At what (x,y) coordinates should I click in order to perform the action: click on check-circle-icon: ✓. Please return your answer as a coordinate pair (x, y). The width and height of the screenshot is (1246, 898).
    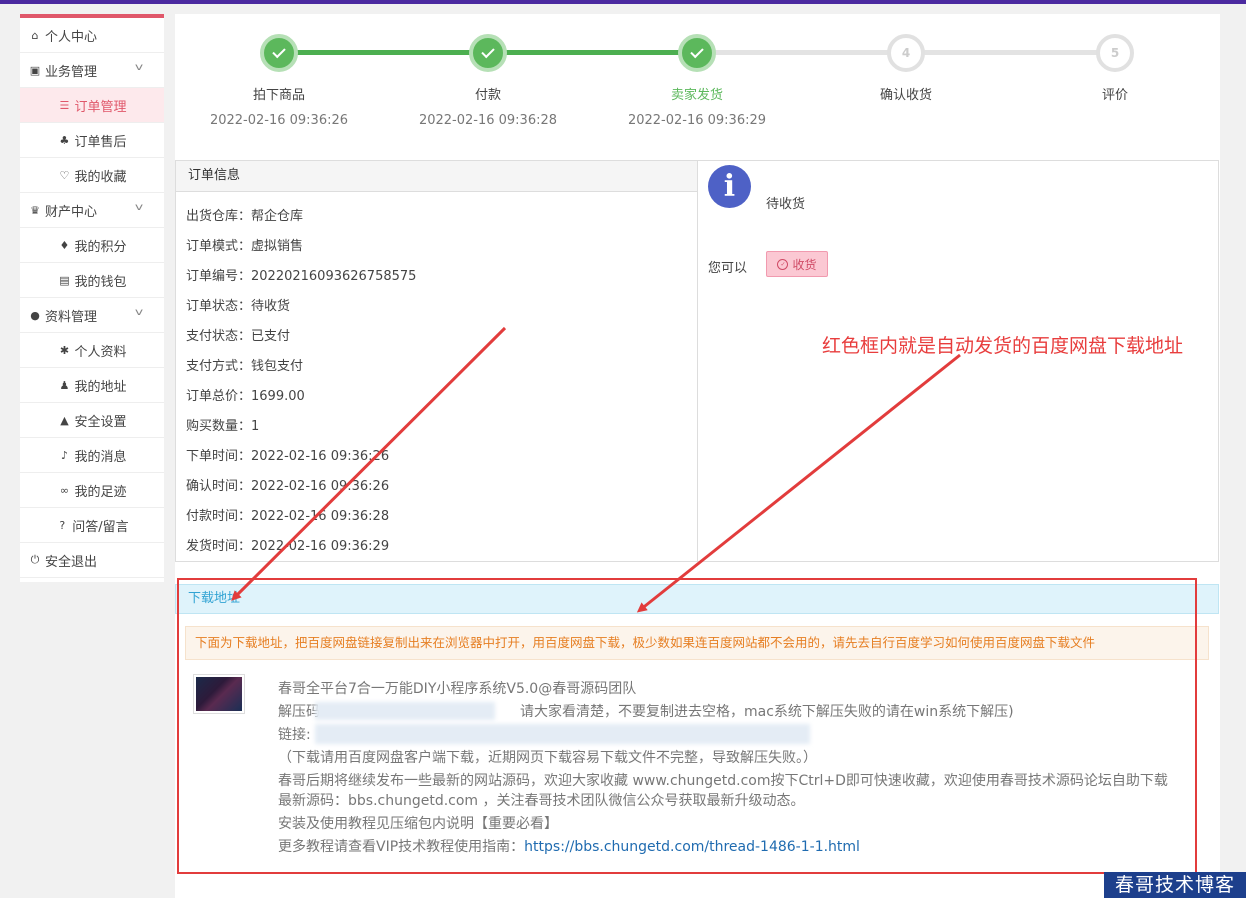
    Looking at the image, I should click on (783, 264).